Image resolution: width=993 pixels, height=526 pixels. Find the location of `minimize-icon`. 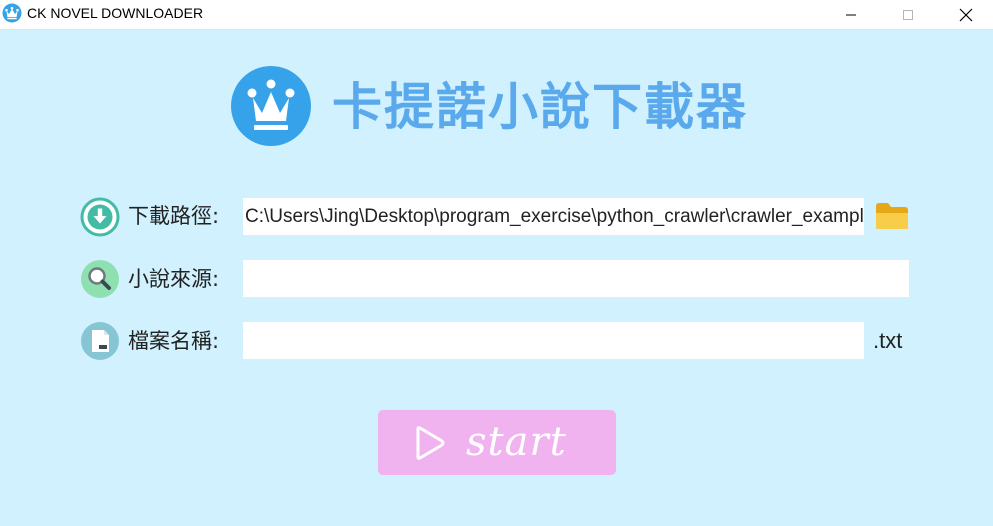

minimize-icon is located at coordinates (851, 14).